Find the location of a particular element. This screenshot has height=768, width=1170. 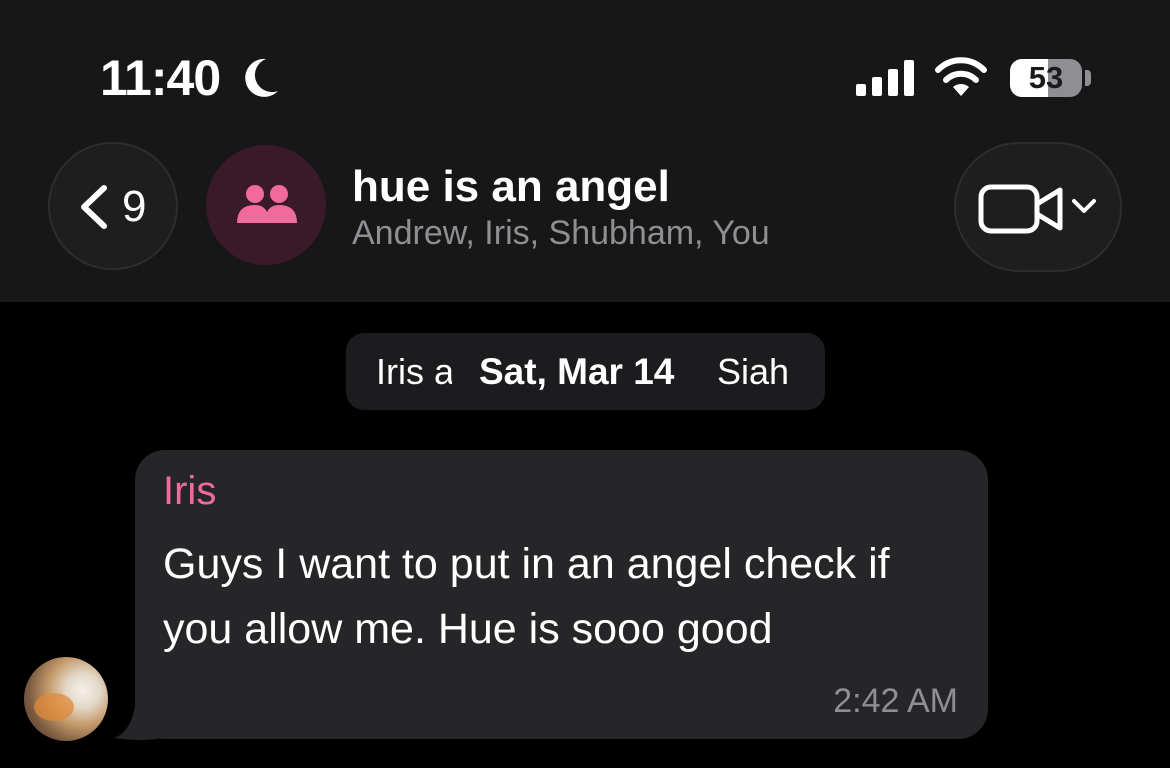

date-separator: Iris a Sat, Mar 14 Siah is located at coordinates (585, 371).